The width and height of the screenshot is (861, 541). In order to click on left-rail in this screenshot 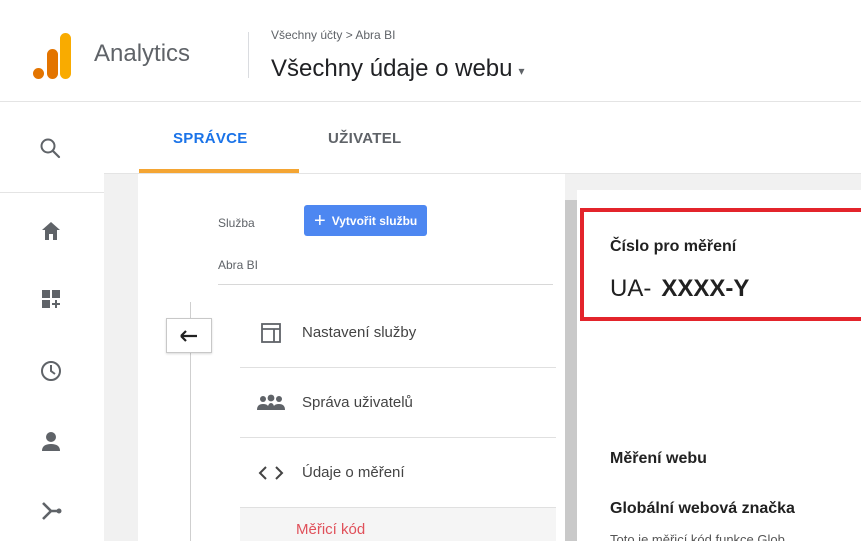, I will do `click(52, 321)`.